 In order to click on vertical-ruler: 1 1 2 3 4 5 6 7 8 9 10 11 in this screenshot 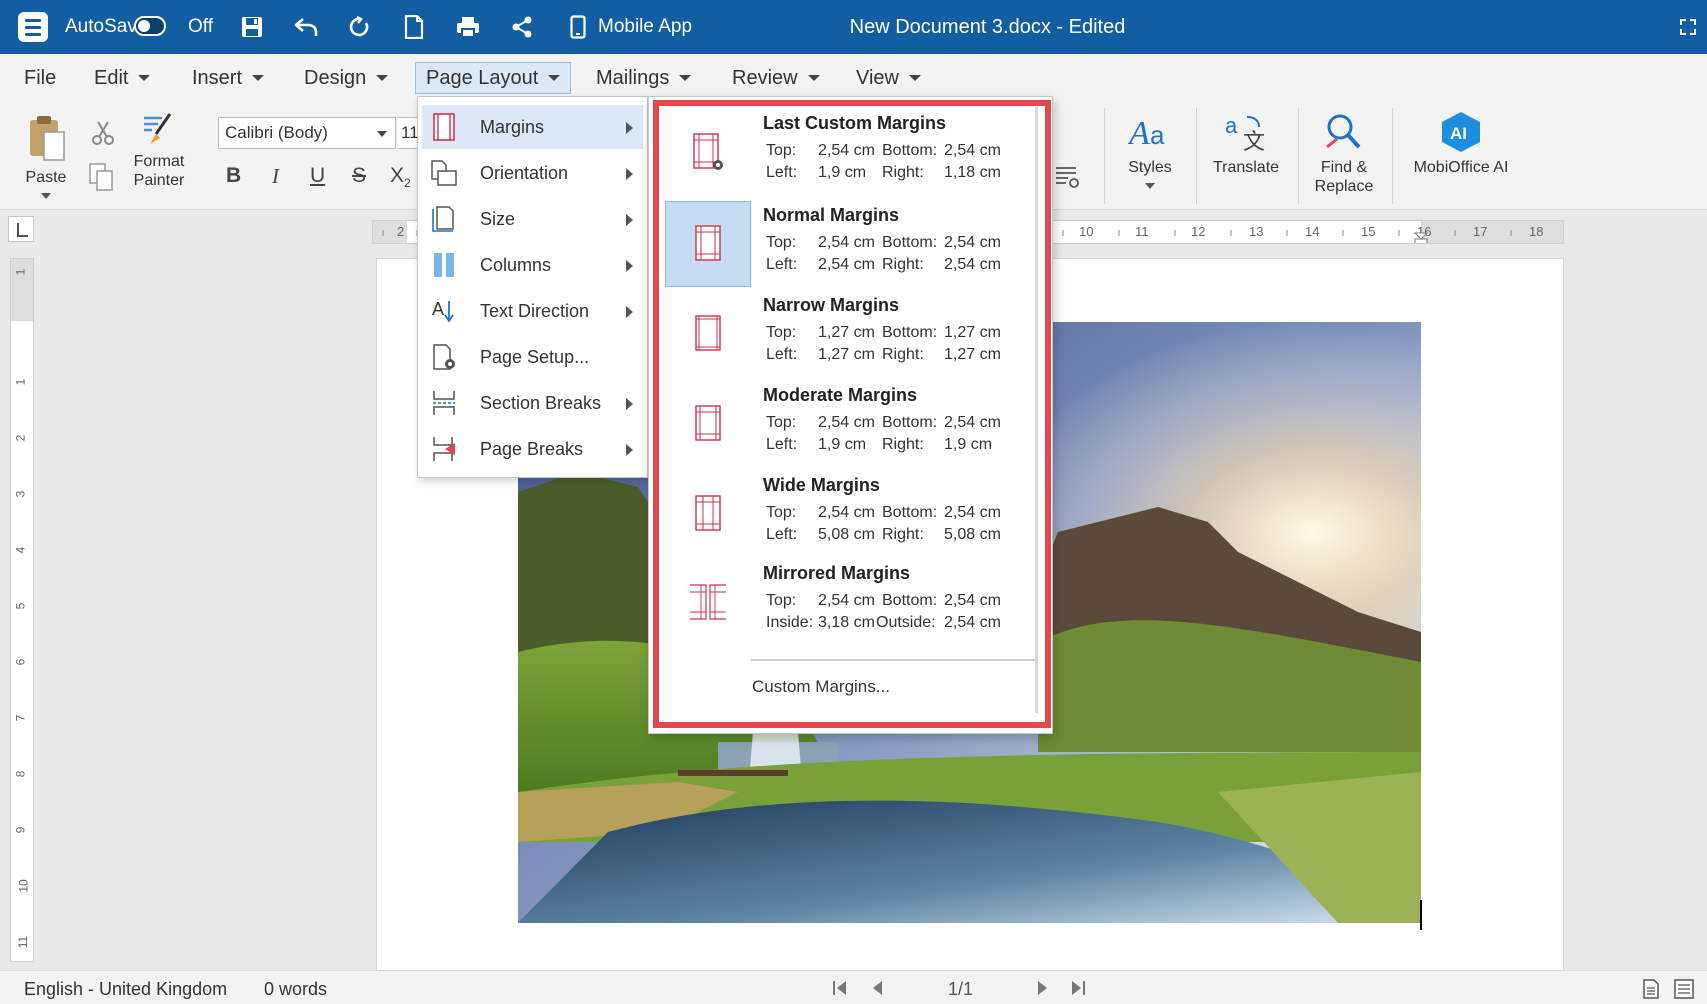, I will do `click(22, 610)`.